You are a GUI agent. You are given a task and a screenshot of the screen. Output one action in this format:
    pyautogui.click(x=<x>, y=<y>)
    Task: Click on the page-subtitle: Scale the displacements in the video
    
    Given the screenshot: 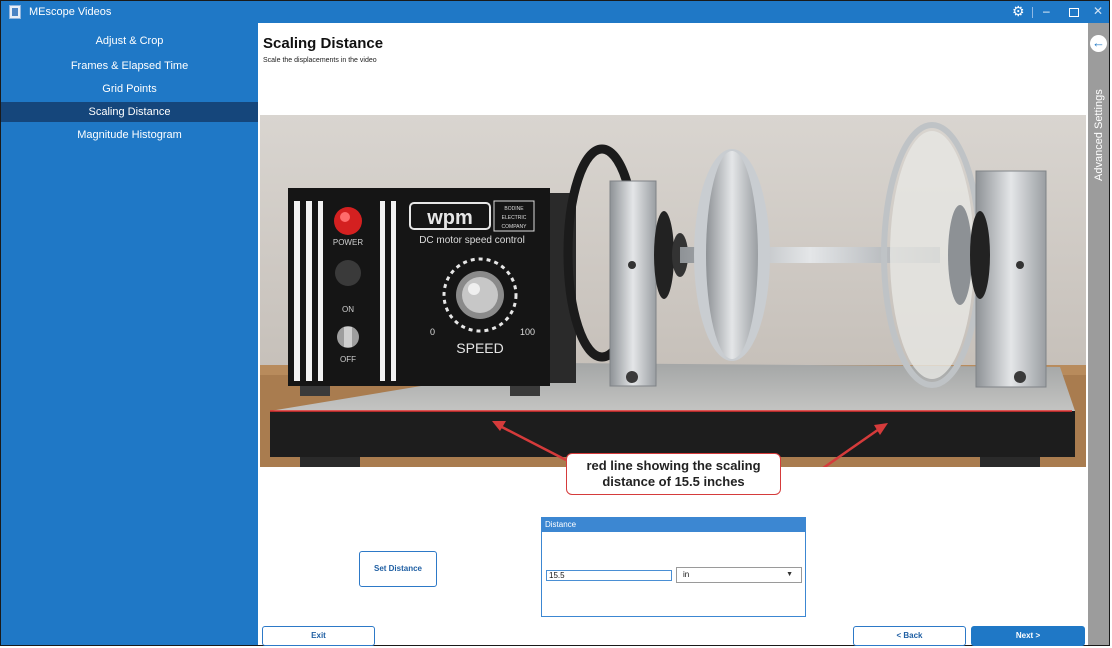 What is the action you would take?
    pyautogui.click(x=320, y=60)
    